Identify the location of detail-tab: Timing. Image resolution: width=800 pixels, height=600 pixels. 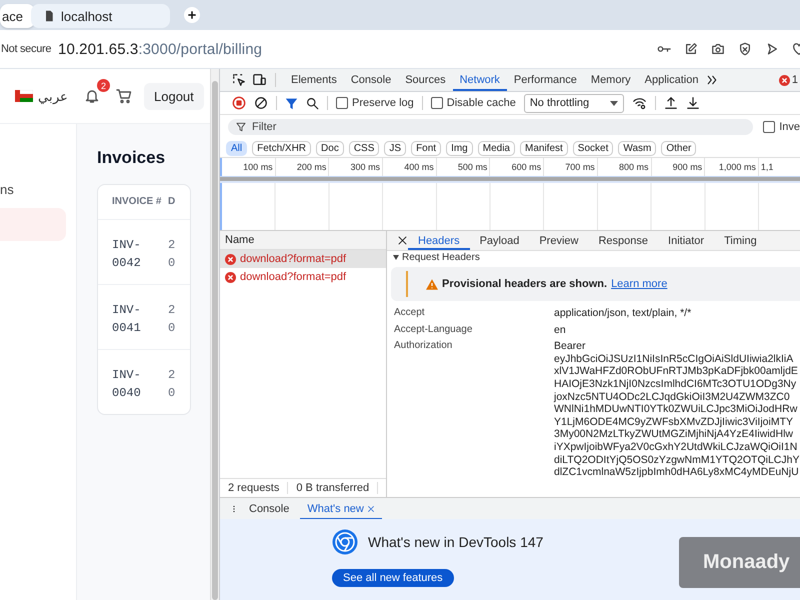
(740, 240).